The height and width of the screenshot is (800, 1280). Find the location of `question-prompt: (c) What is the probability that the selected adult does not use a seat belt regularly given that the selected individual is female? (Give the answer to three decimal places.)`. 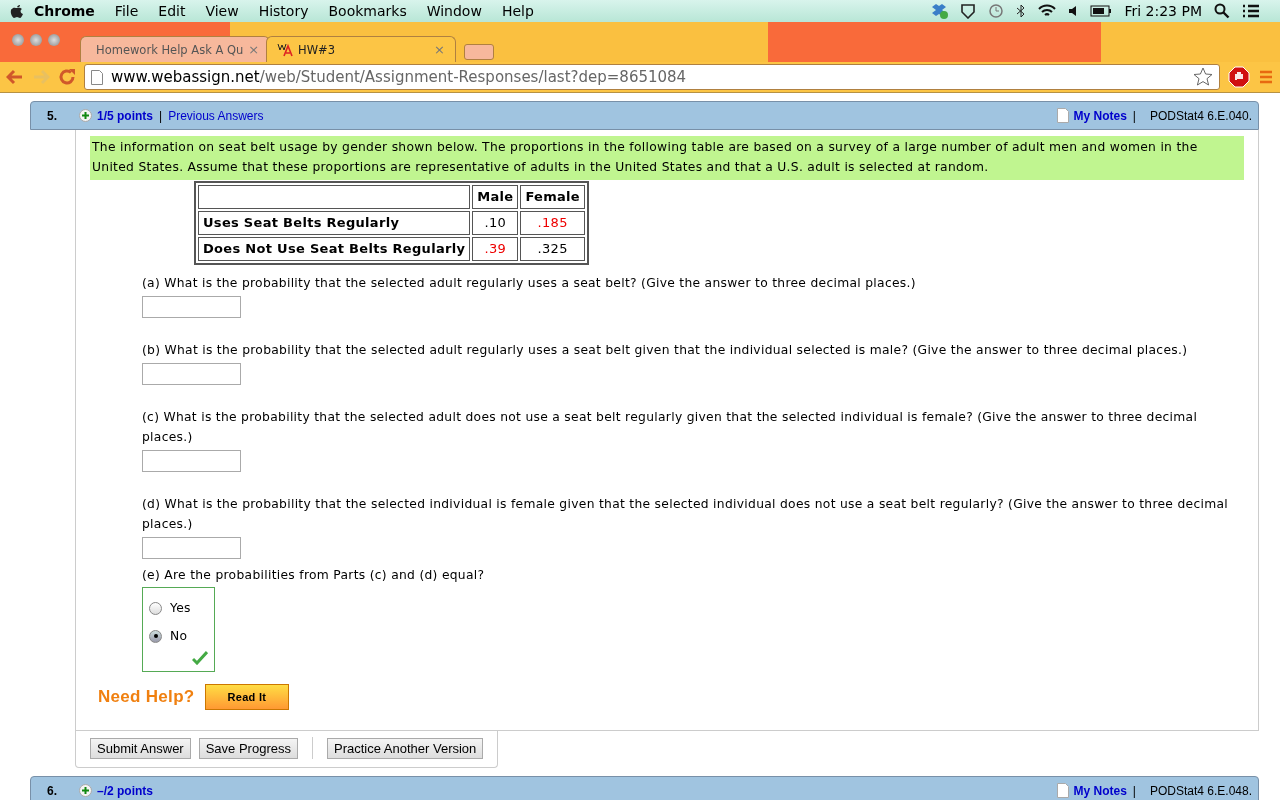

question-prompt: (c) What is the probability that the selected adult does not use a seat belt regularly given that the selected individual is female? (Give the answer to three decimal places.) is located at coordinates (670, 427).